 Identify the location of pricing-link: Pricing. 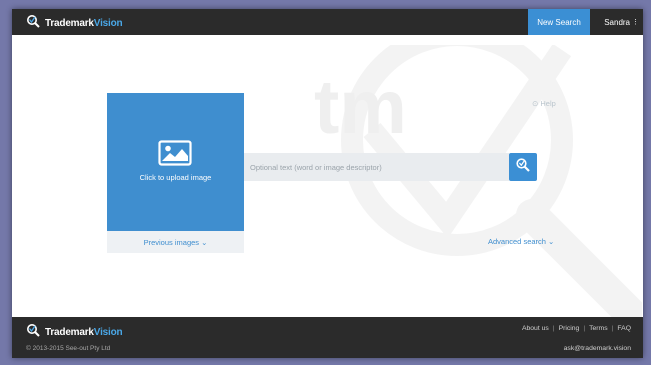
(569, 328).